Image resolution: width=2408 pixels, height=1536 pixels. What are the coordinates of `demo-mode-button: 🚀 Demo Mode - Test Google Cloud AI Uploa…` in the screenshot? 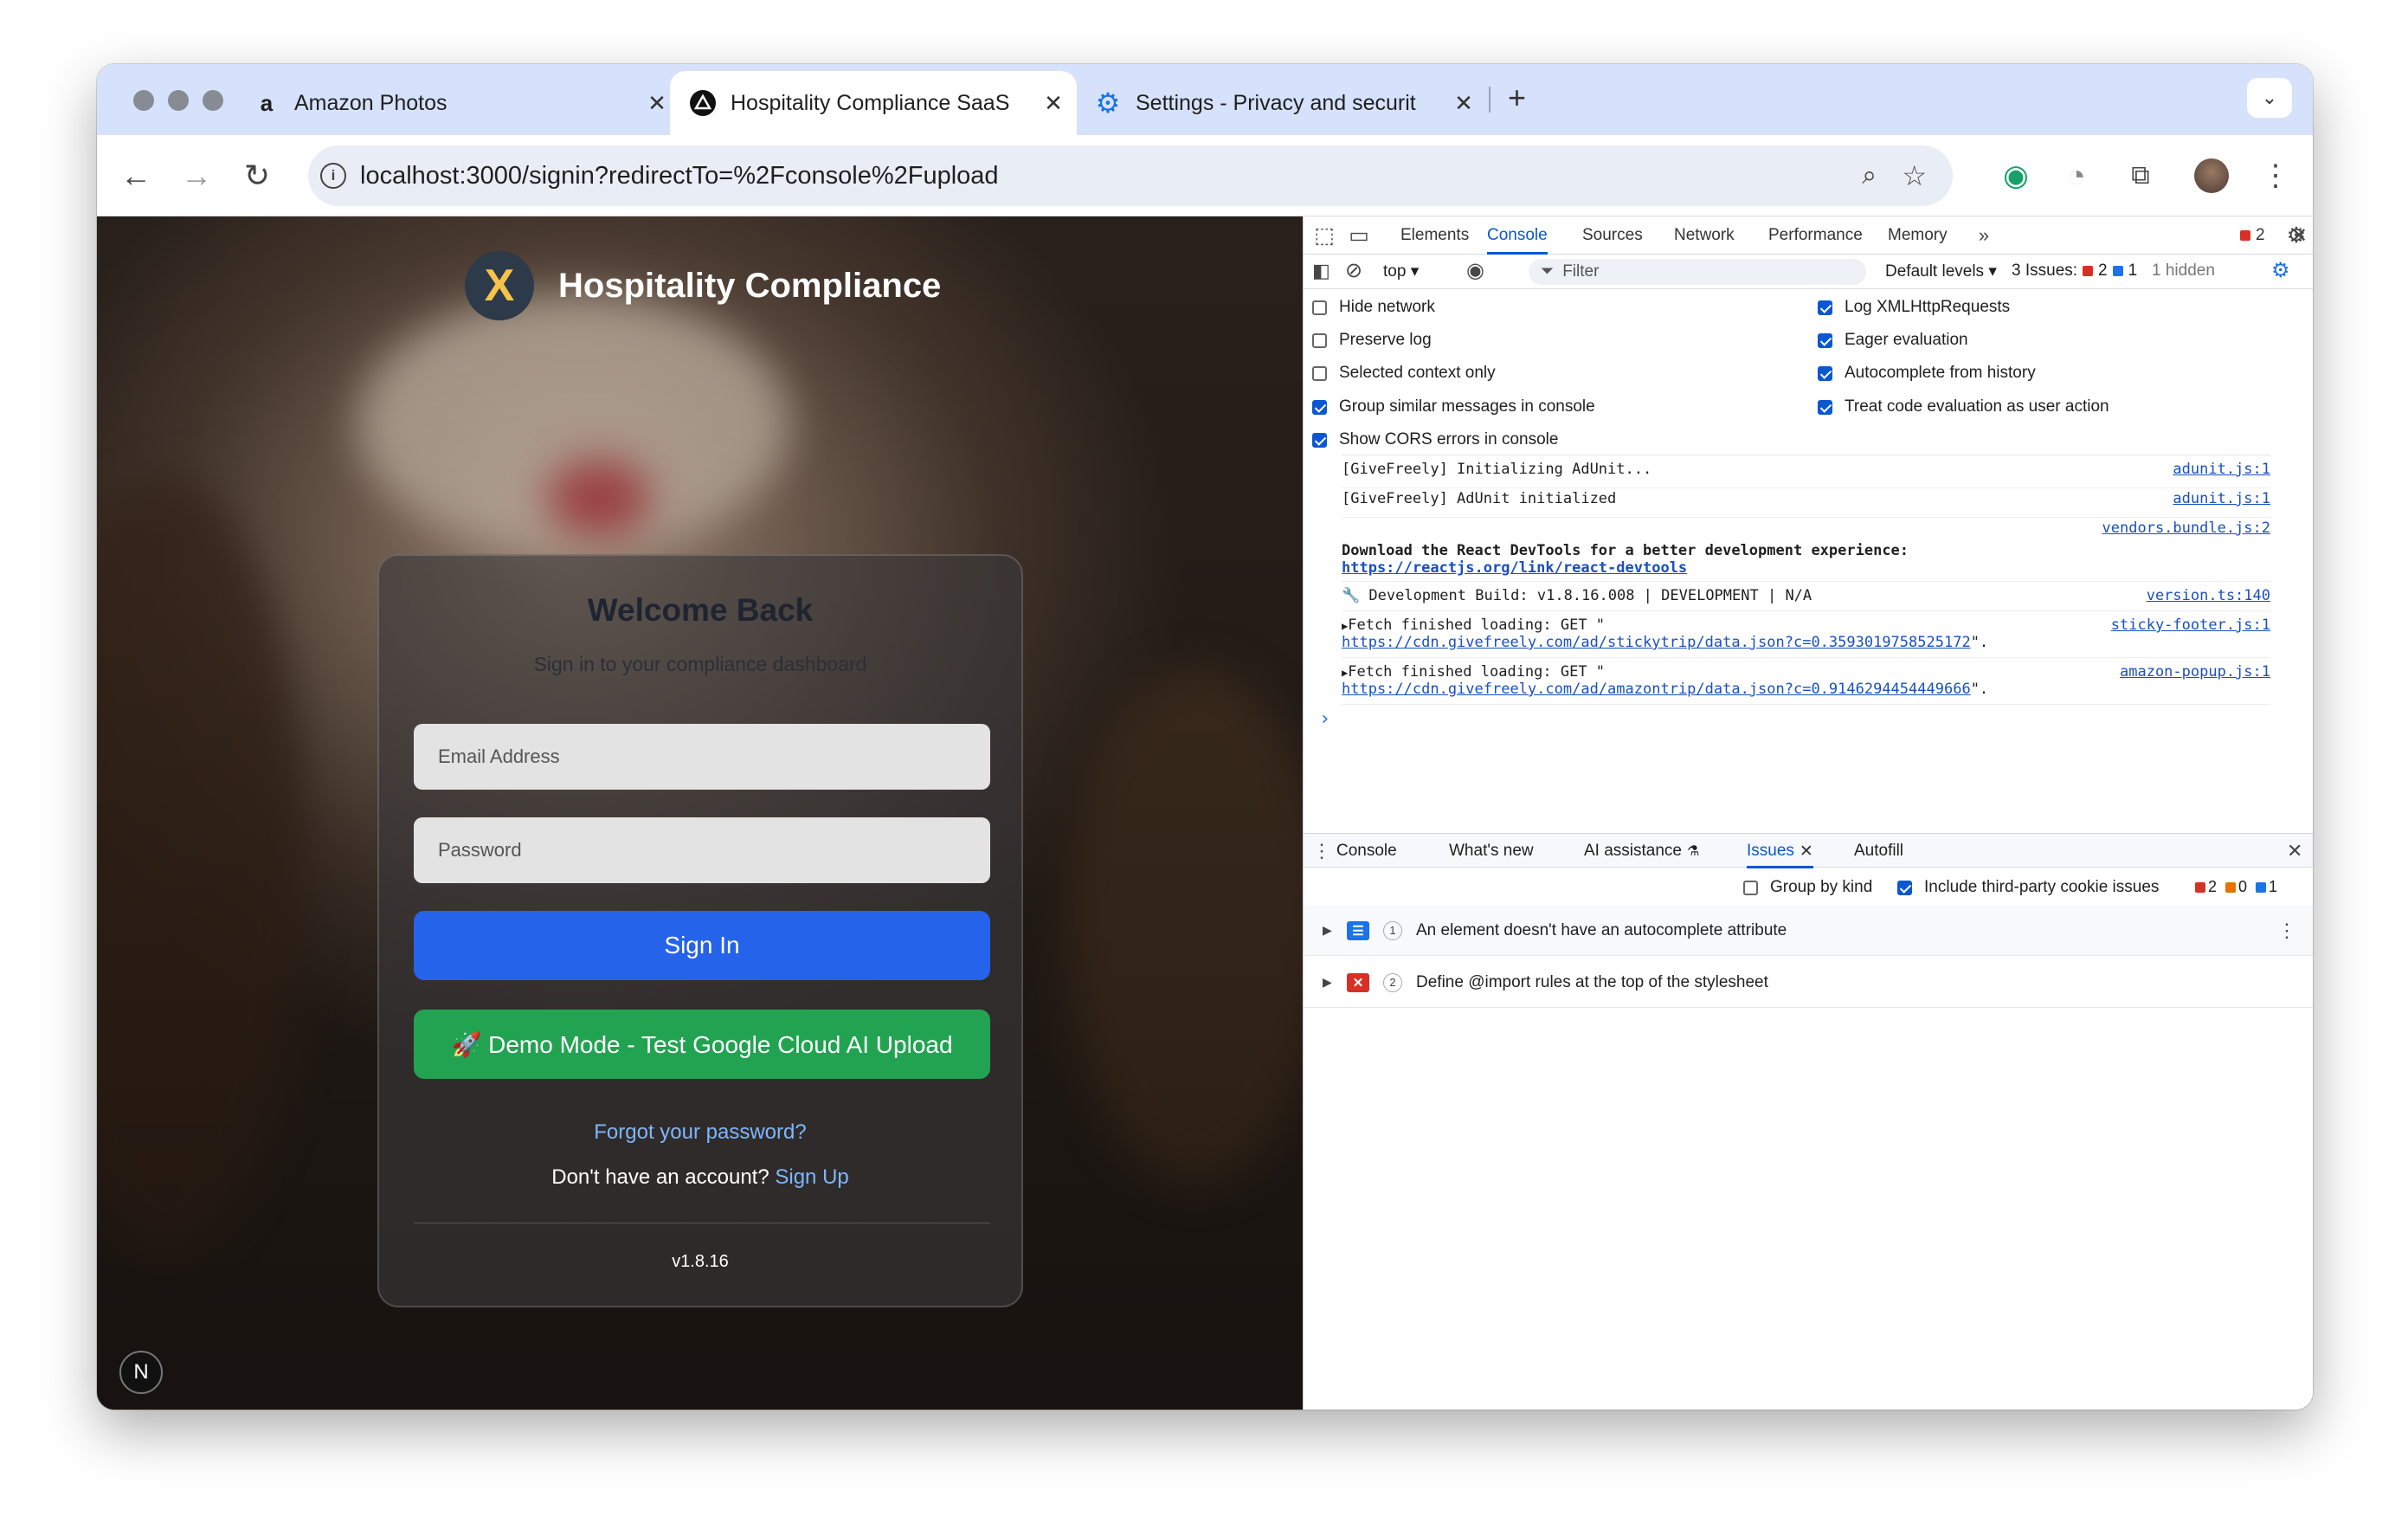 It's located at (702, 1044).